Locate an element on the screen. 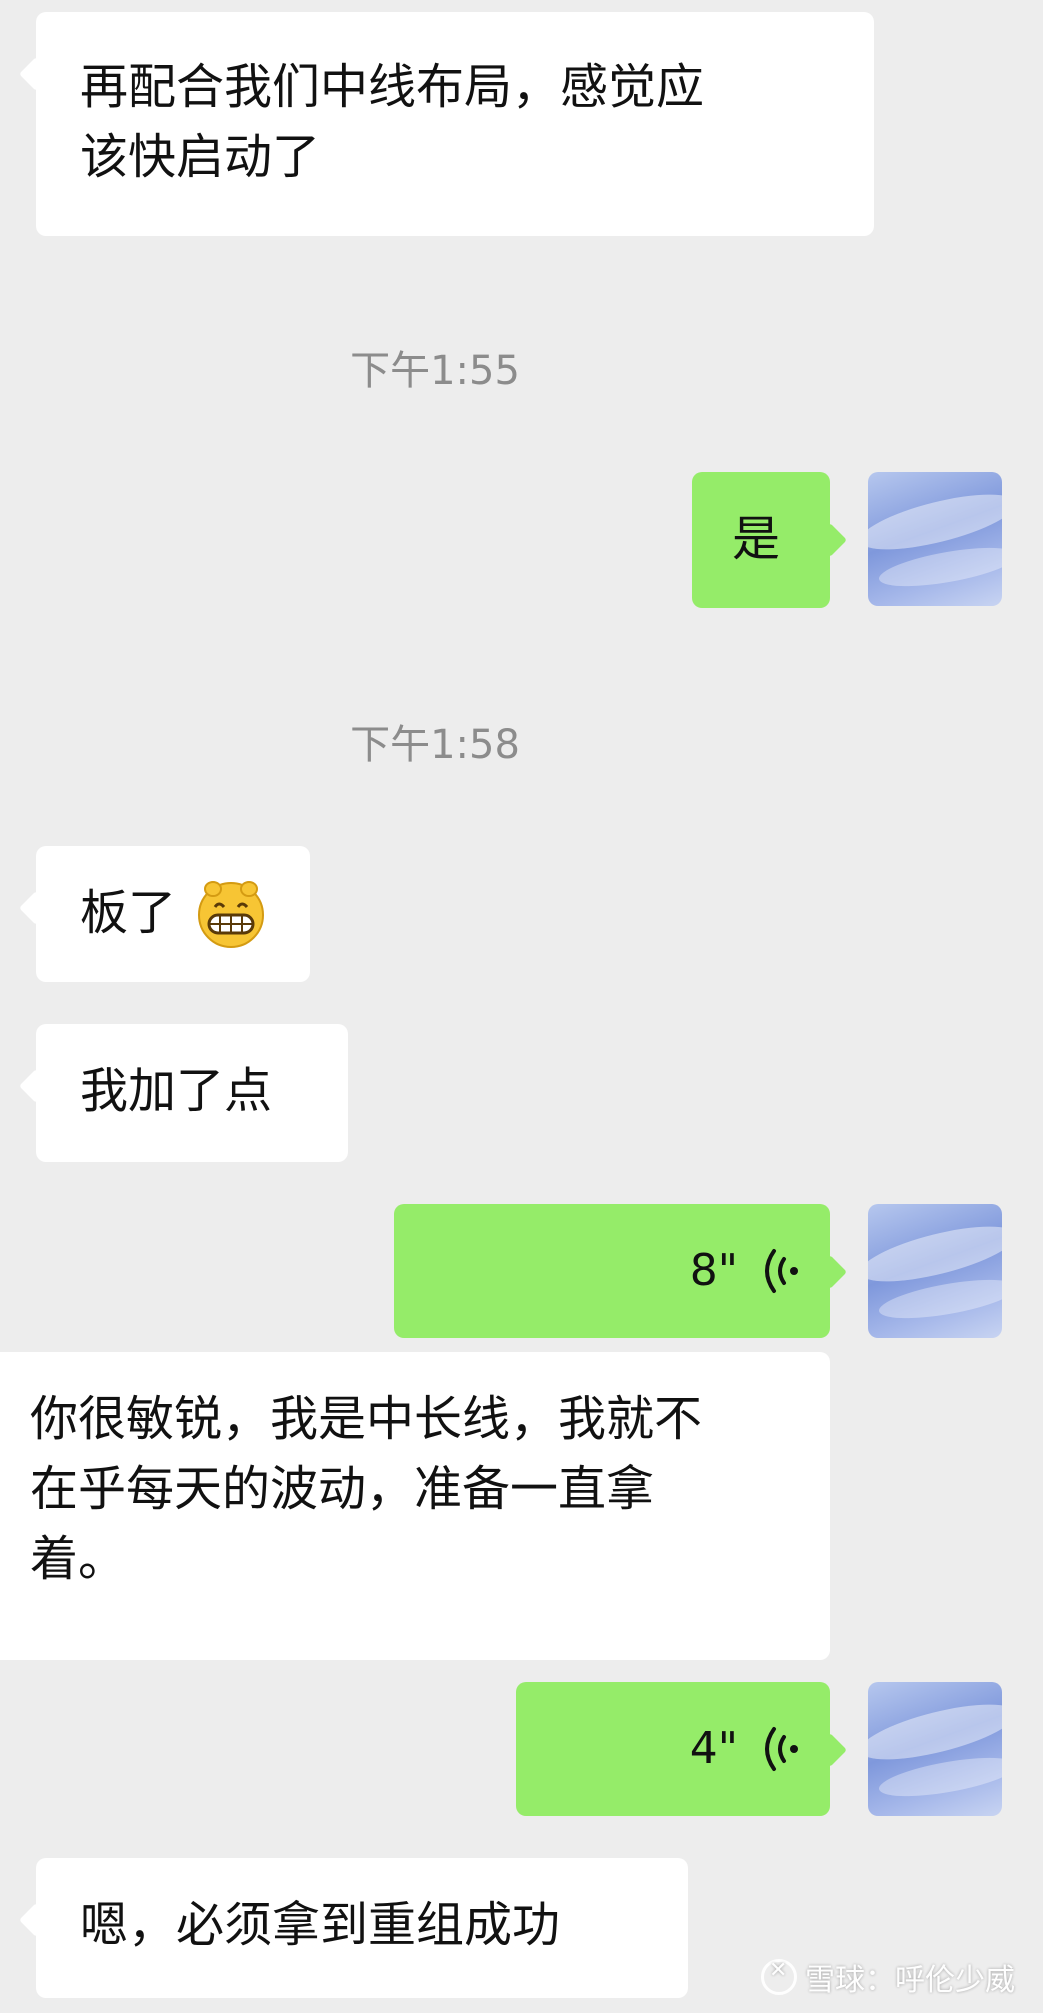 Image resolution: width=1043 pixels, height=2013 pixels. outgoing-message: 是 is located at coordinates (761, 540).